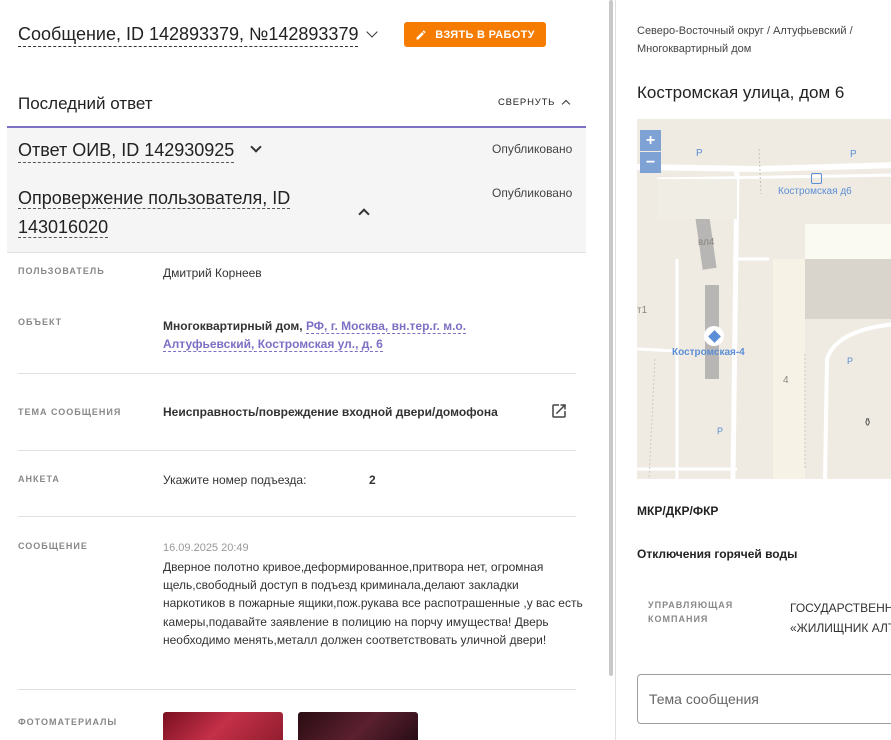 The image size is (891, 740). I want to click on hot-water-label: Отключения горячей воды, so click(717, 554).